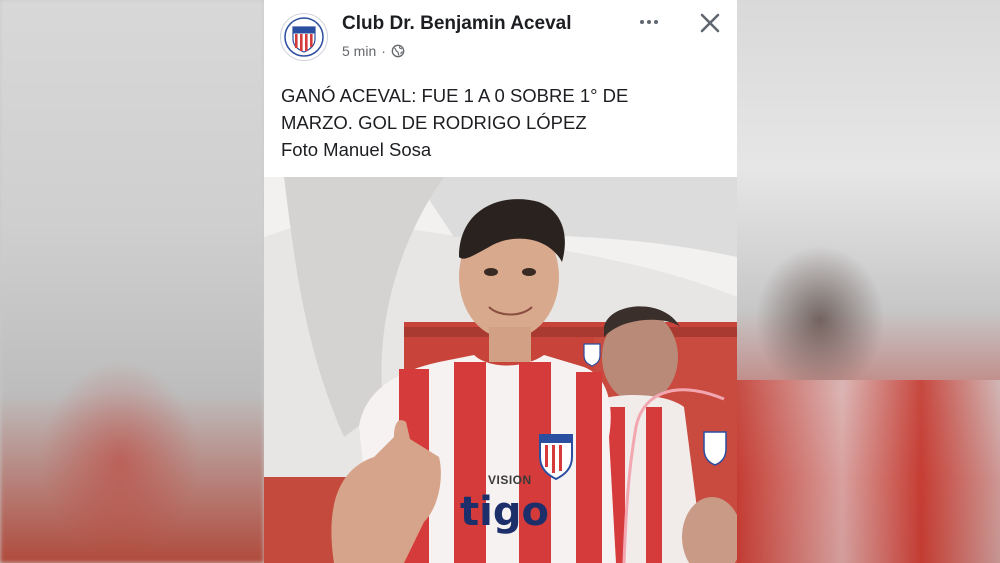  What do you see at coordinates (649, 22) in the screenshot?
I see `more-options-icon` at bounding box center [649, 22].